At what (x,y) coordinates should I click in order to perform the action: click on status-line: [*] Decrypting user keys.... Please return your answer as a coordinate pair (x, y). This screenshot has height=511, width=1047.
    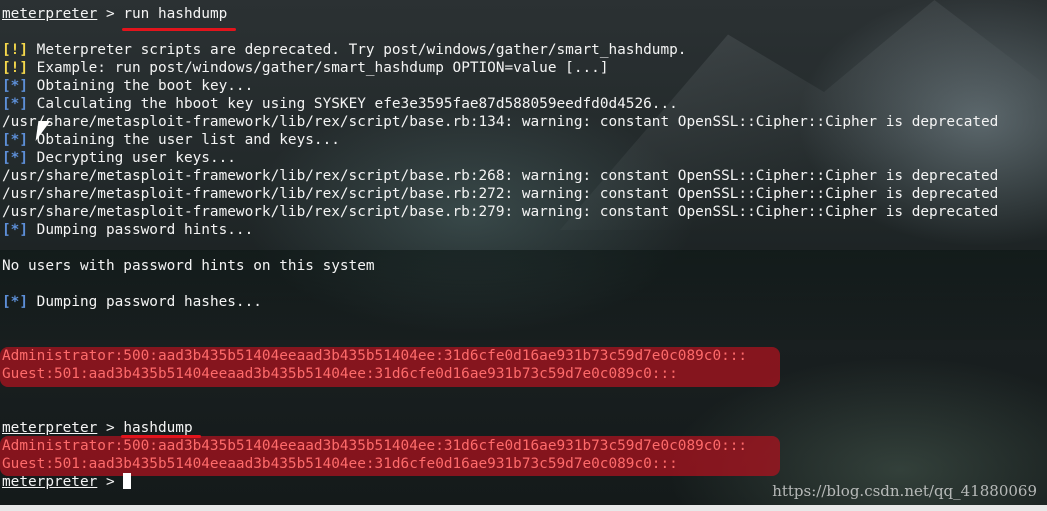
    Looking at the image, I should click on (119, 158).